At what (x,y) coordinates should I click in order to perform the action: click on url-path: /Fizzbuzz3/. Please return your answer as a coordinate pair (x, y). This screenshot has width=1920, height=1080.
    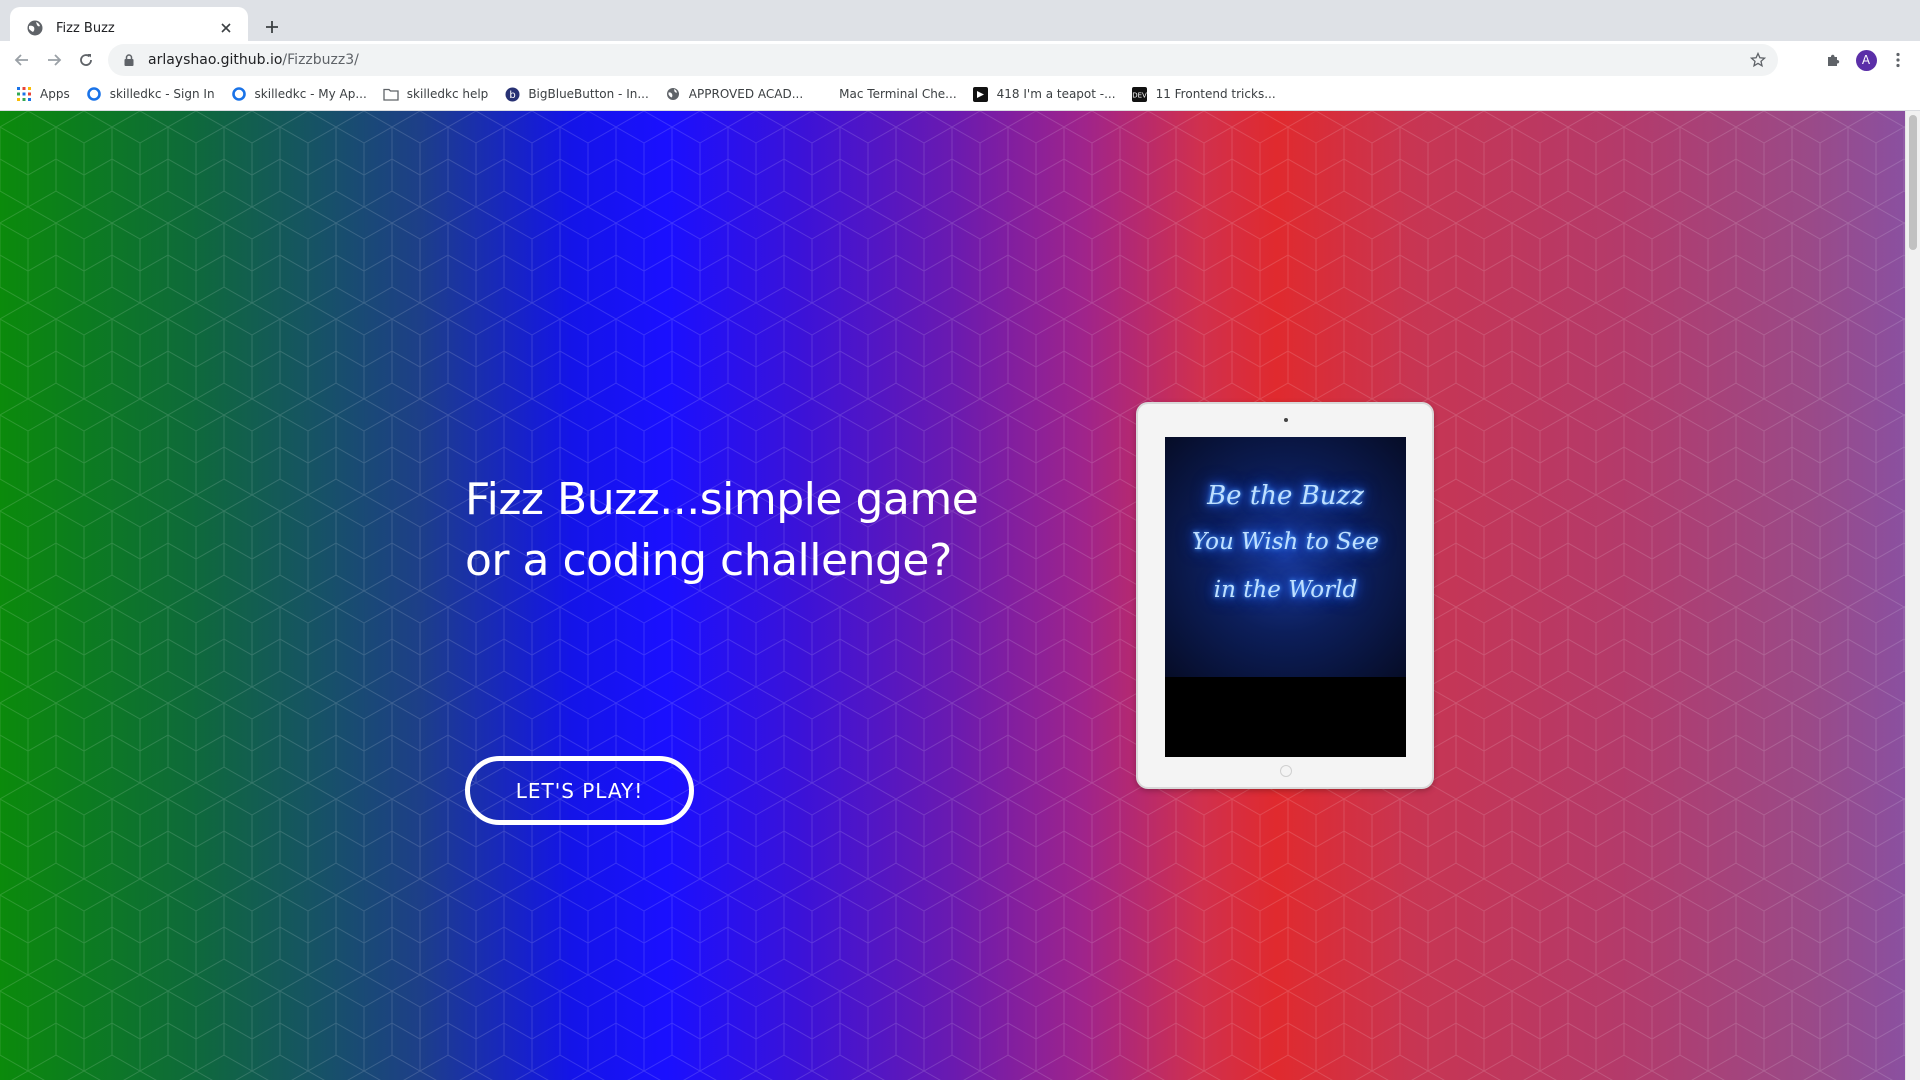
    Looking at the image, I should click on (320, 60).